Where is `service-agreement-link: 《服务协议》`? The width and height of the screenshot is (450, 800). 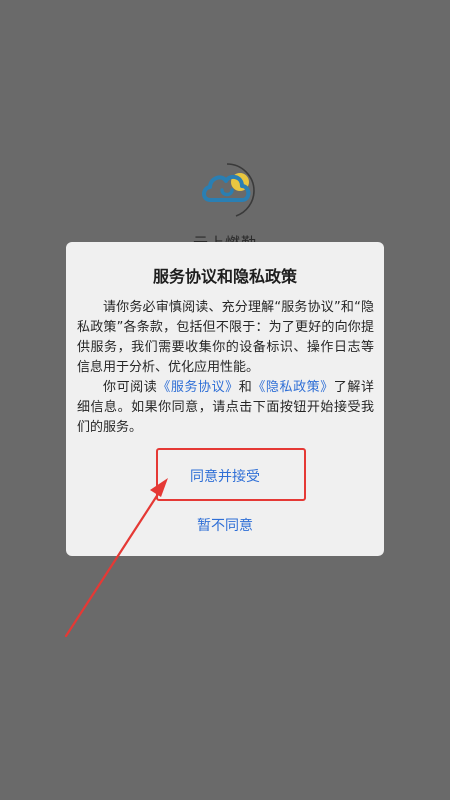 service-agreement-link: 《服务协议》 is located at coordinates (197, 387).